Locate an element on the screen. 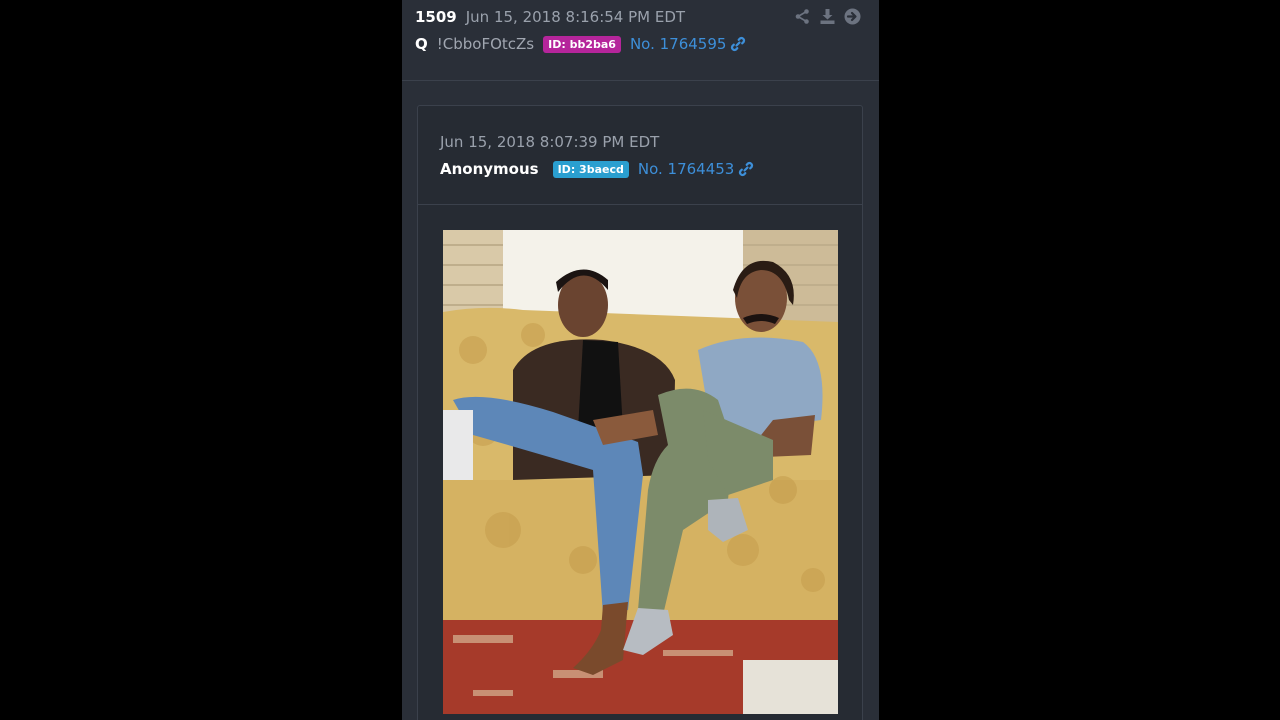 Image resolution: width=1280 pixels, height=720 pixels. post-author-row: Q !CbboFOtcZs ID: bb2ba6 No. 1764595 is located at coordinates (580, 44).